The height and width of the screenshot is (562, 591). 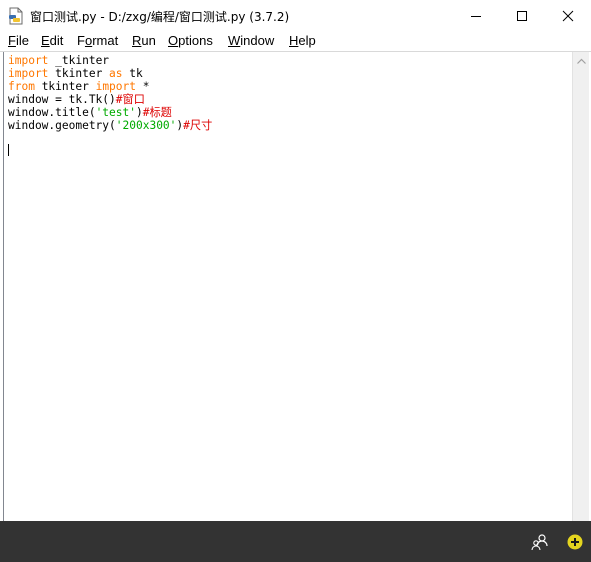 What do you see at coordinates (148, 40) in the screenshot?
I see `menu-run-label: un` at bounding box center [148, 40].